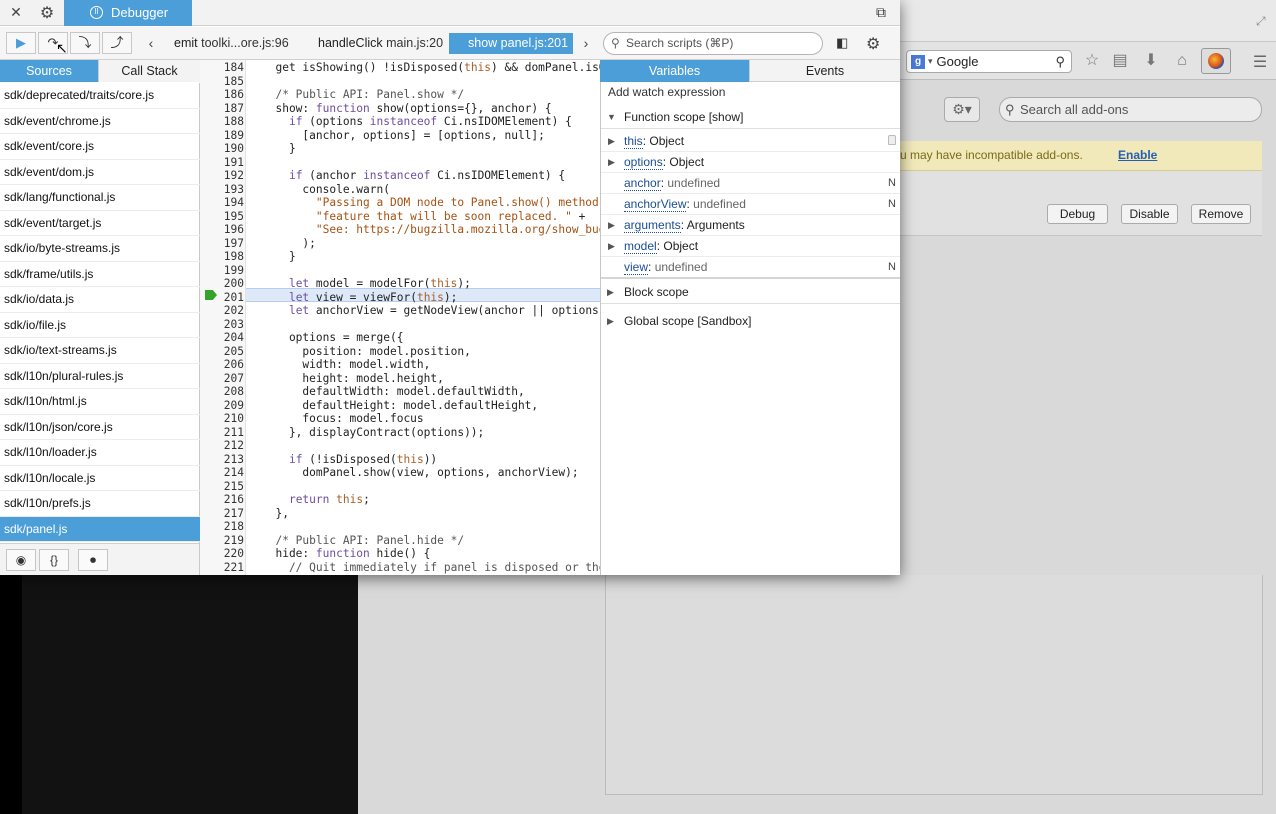 This screenshot has height=814, width=1276. What do you see at coordinates (100, 274) in the screenshot?
I see `source-item: sdk/frame/utils.js` at bounding box center [100, 274].